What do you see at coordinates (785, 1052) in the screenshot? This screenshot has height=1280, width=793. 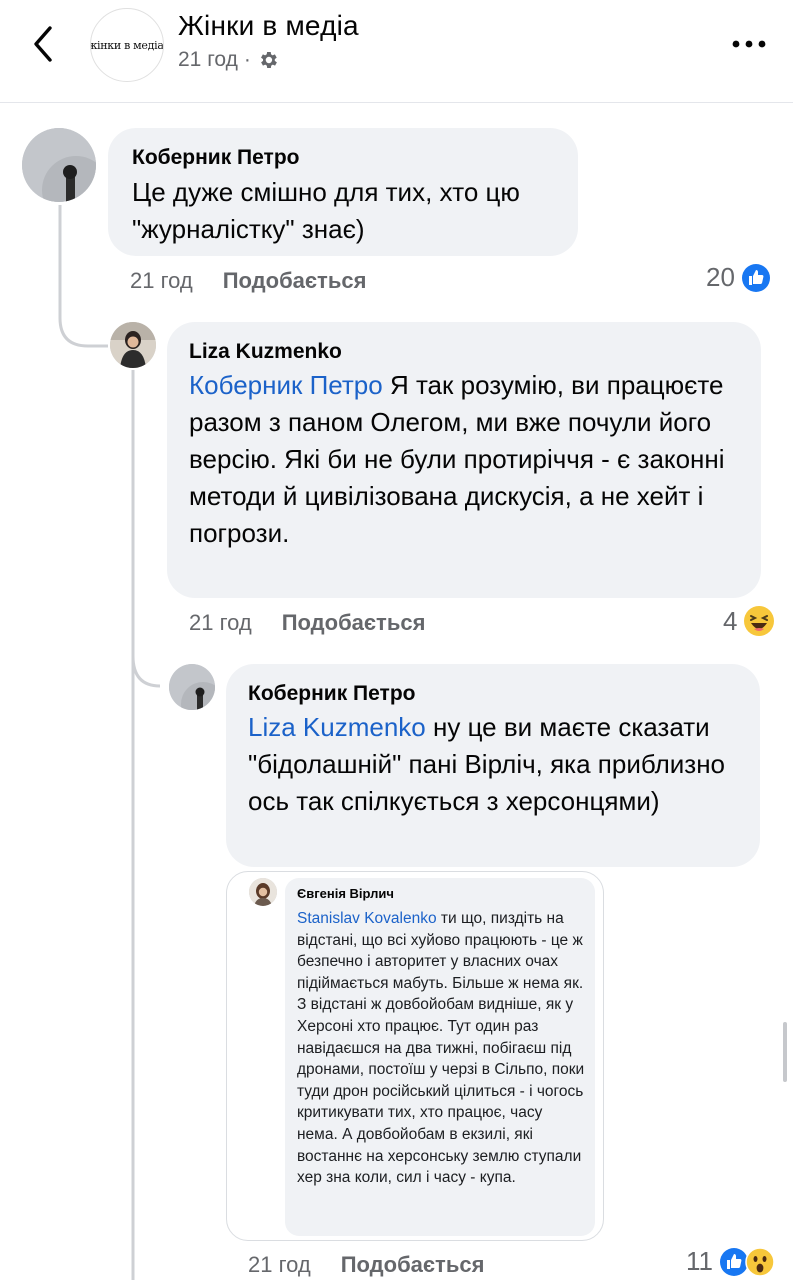 I see `scrollbar` at bounding box center [785, 1052].